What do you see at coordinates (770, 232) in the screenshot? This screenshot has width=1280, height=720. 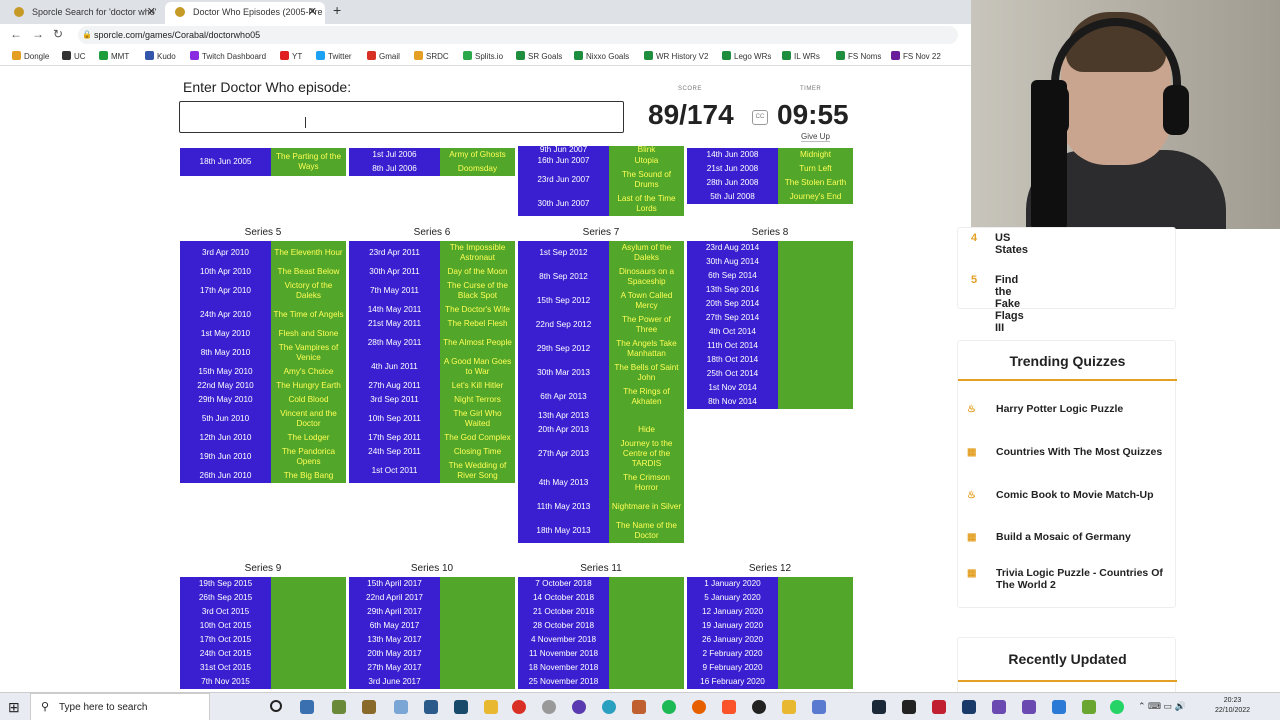 I see `series-heading: Series 8` at bounding box center [770, 232].